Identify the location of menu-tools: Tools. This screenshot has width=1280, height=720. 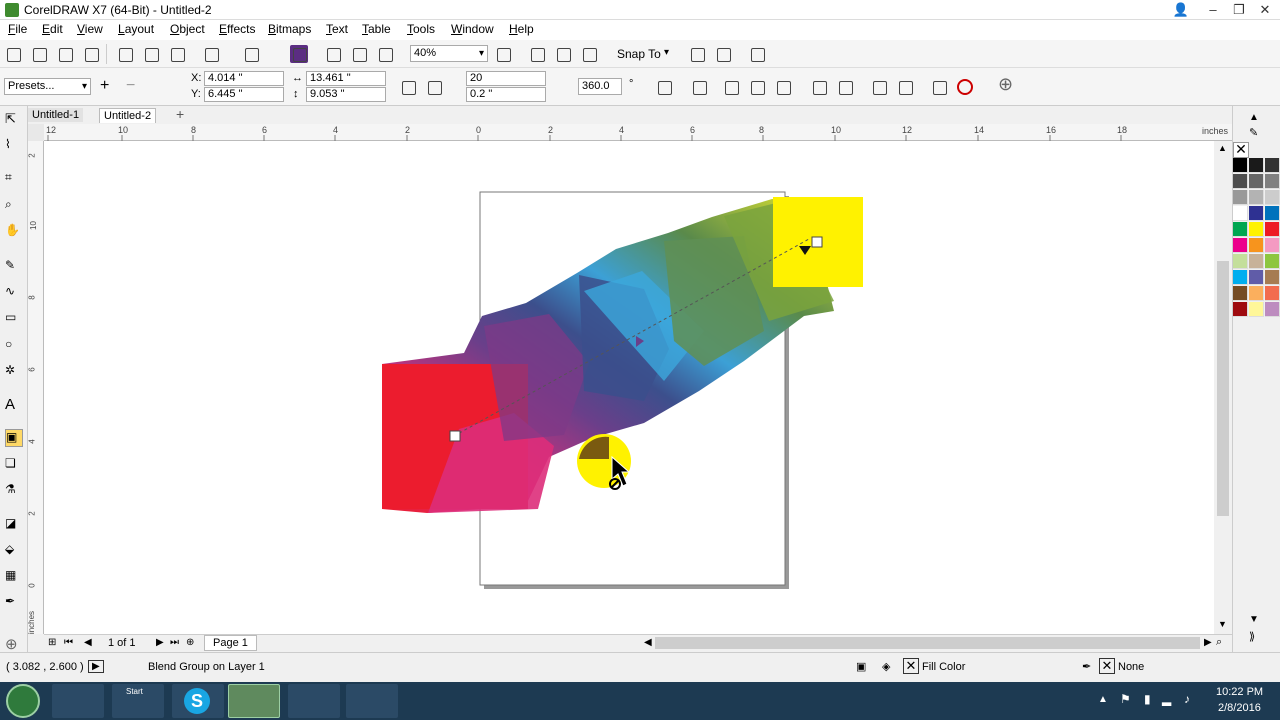
(421, 29).